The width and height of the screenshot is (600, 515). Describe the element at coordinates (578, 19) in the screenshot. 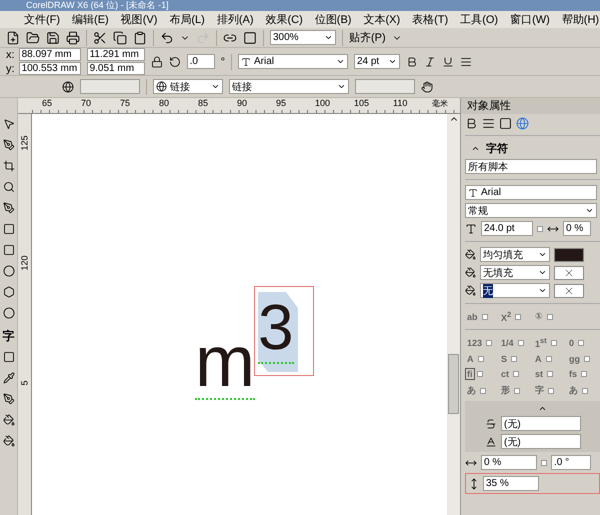

I see `menu-item: 帮助(H)` at that location.